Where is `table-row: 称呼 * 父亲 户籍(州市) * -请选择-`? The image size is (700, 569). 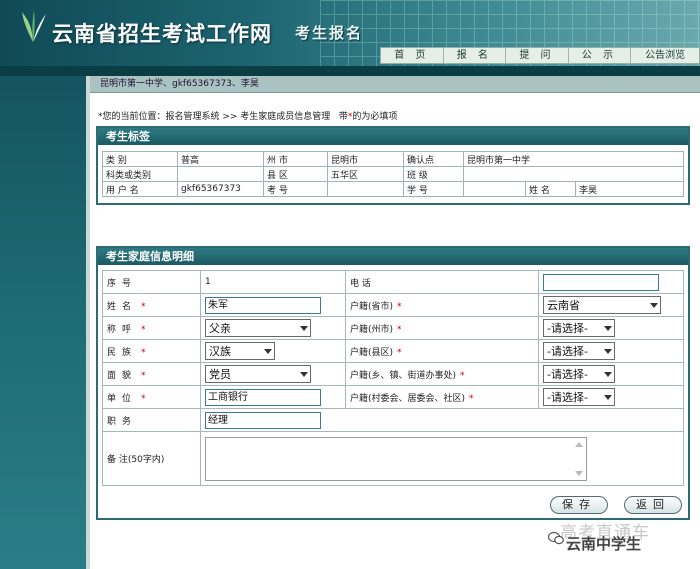 table-row: 称呼 * 父亲 户籍(州市) * -请选择- is located at coordinates (393, 328).